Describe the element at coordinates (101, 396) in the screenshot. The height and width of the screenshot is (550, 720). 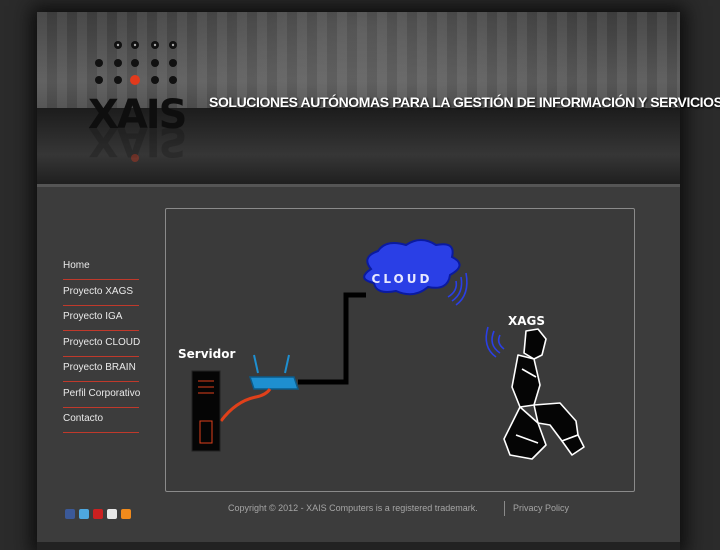
I see `nav-item-perfil-corporativo: Perfil Corporativo` at that location.